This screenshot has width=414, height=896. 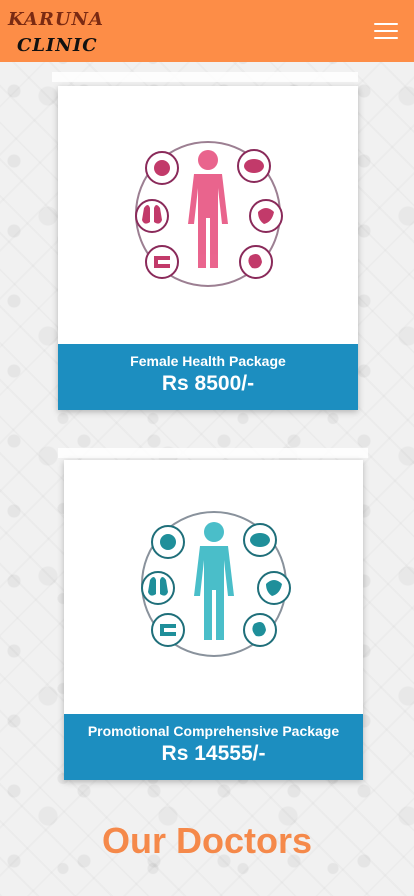 I want to click on package-name: Female Health Package, so click(x=208, y=361).